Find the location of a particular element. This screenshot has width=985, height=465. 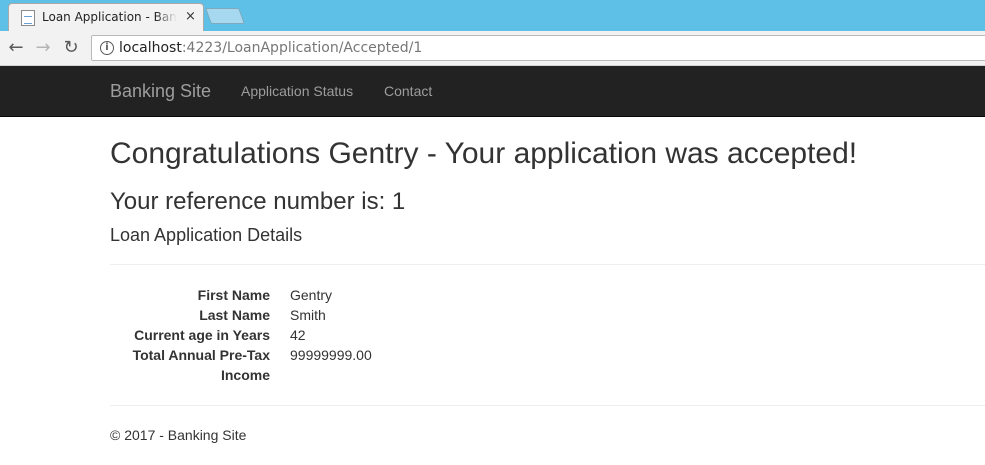

detail-label: Current age in Years is located at coordinates (202, 335).